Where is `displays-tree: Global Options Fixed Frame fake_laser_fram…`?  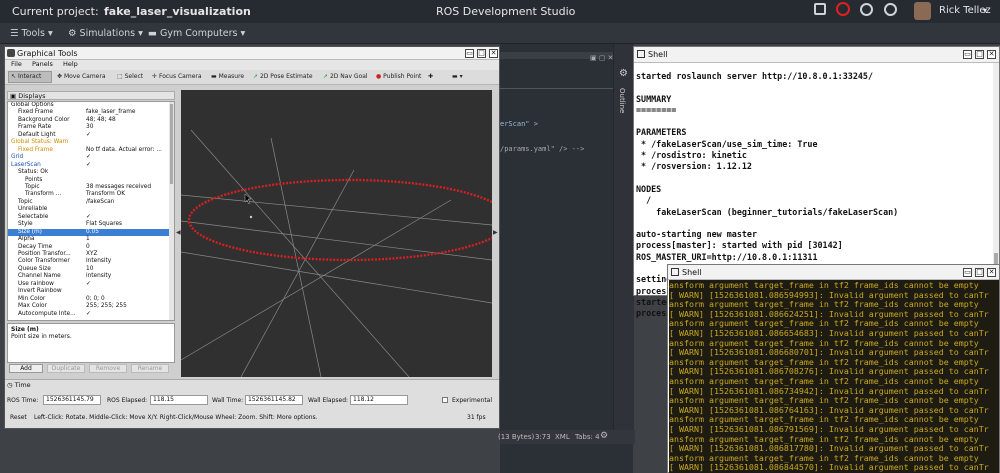 displays-tree: Global Options Fixed Frame fake_laser_fram… is located at coordinates (91, 211).